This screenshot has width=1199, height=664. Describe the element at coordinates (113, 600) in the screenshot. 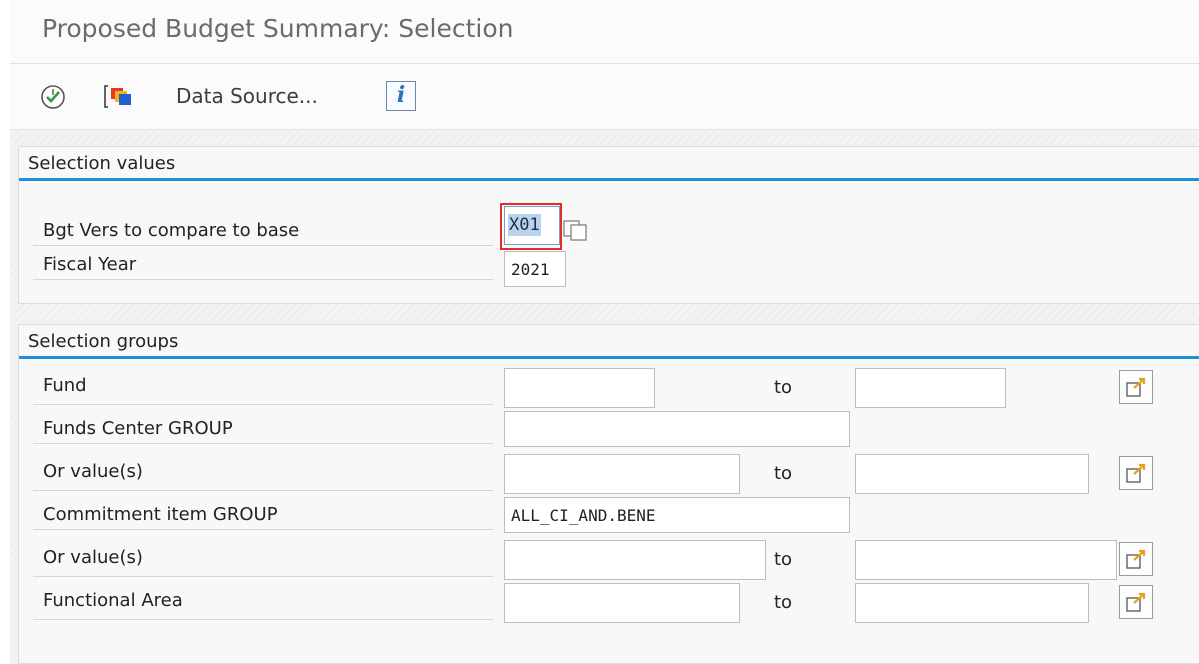

I see `functional-area-label: Functional Area` at that location.